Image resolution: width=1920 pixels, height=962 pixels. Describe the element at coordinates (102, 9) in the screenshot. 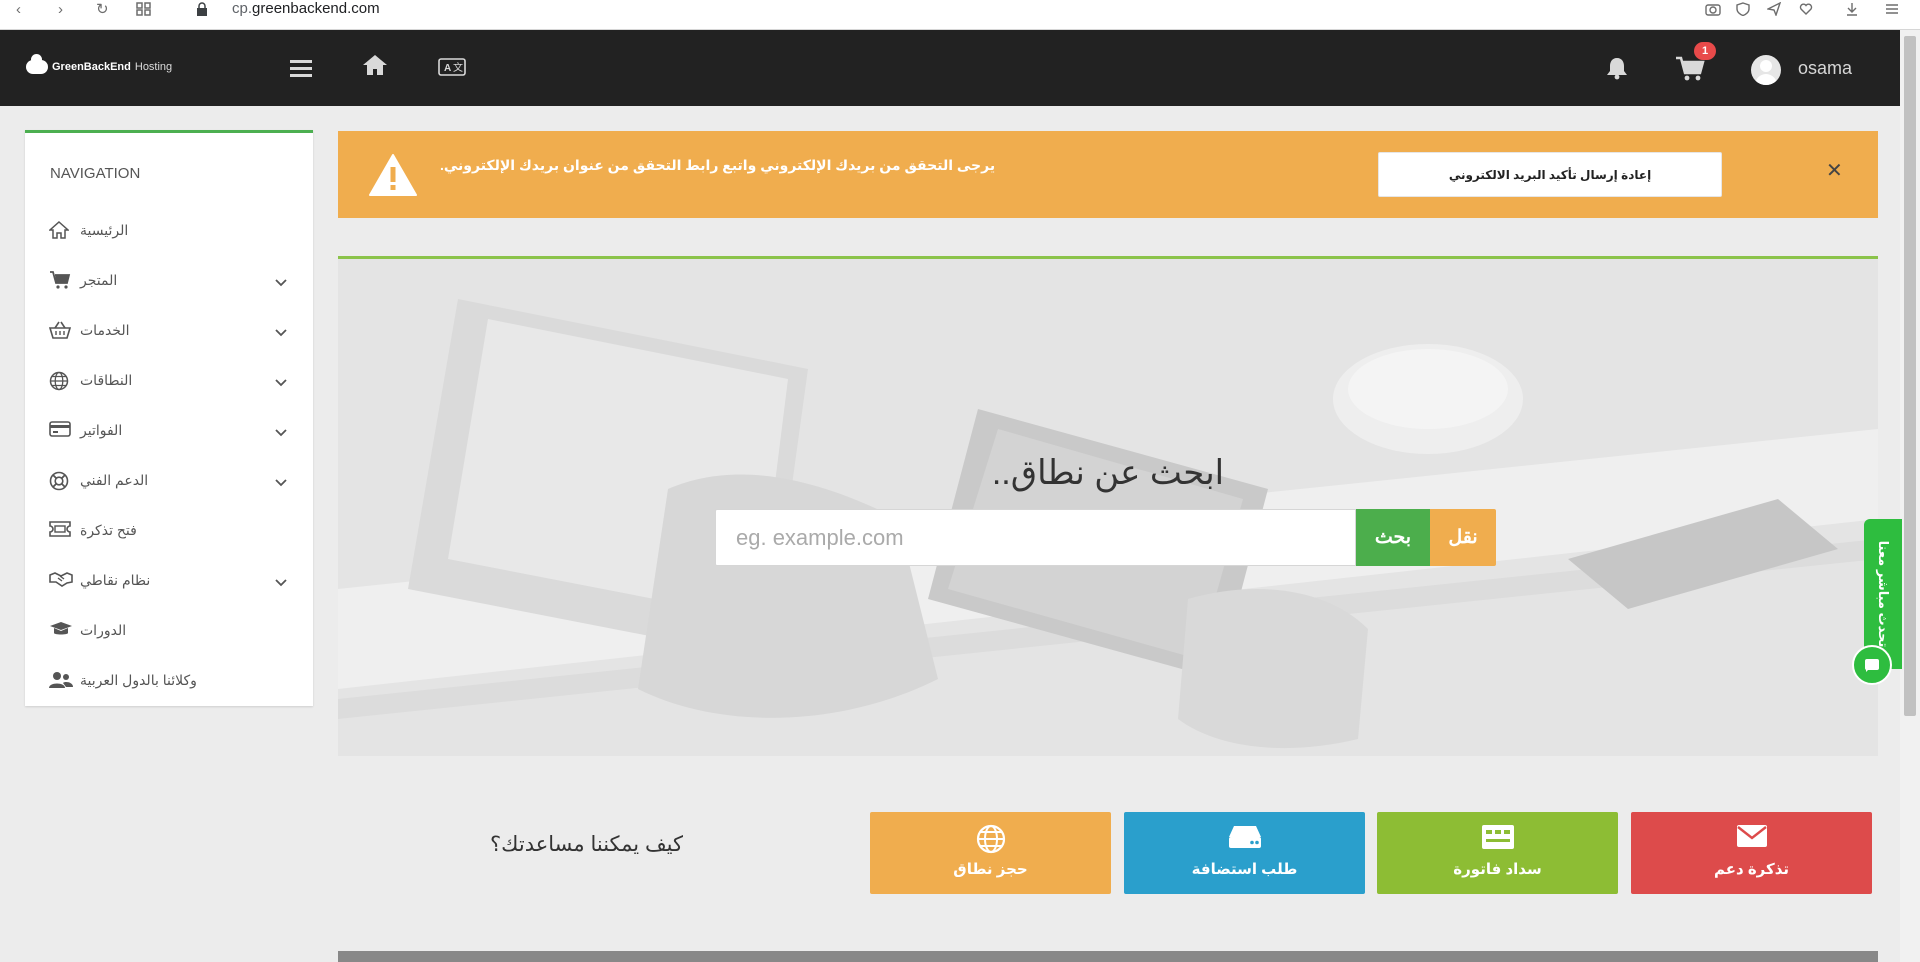

I see `reload-icon: ↻` at that location.